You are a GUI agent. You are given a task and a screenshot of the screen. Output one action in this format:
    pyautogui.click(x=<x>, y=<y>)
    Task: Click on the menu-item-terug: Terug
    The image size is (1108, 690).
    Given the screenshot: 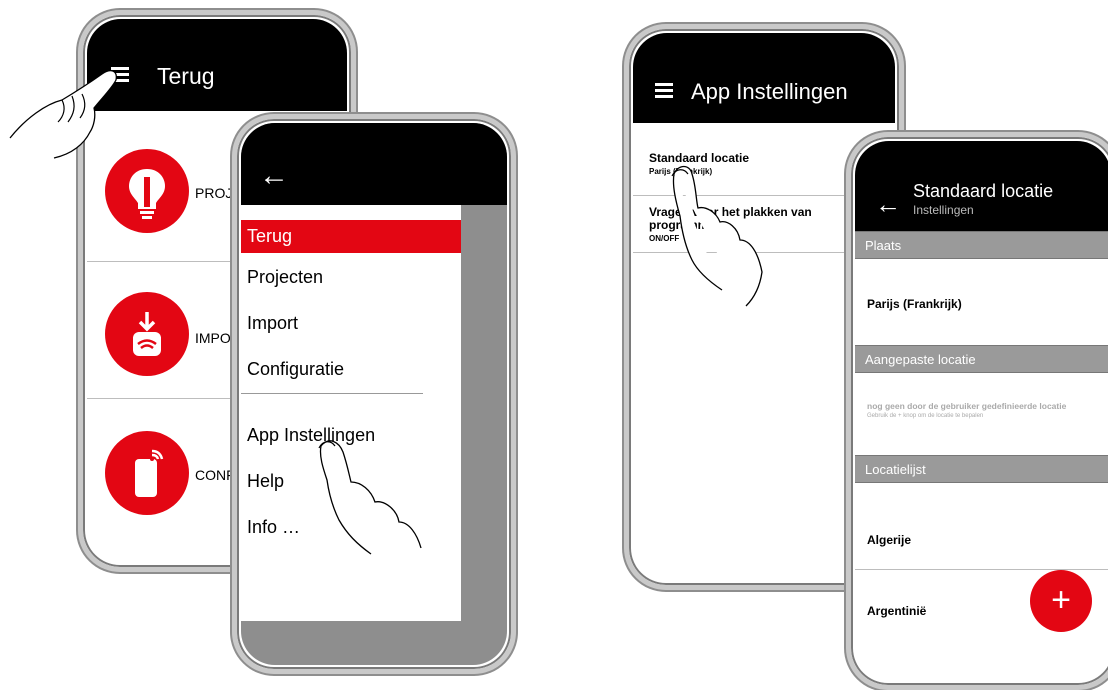 What is the action you would take?
    pyautogui.click(x=351, y=236)
    